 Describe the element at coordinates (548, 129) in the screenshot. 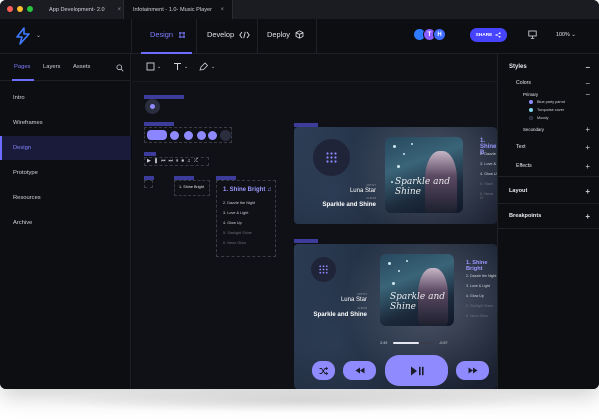

I see `secondary-group: Secondary +` at that location.